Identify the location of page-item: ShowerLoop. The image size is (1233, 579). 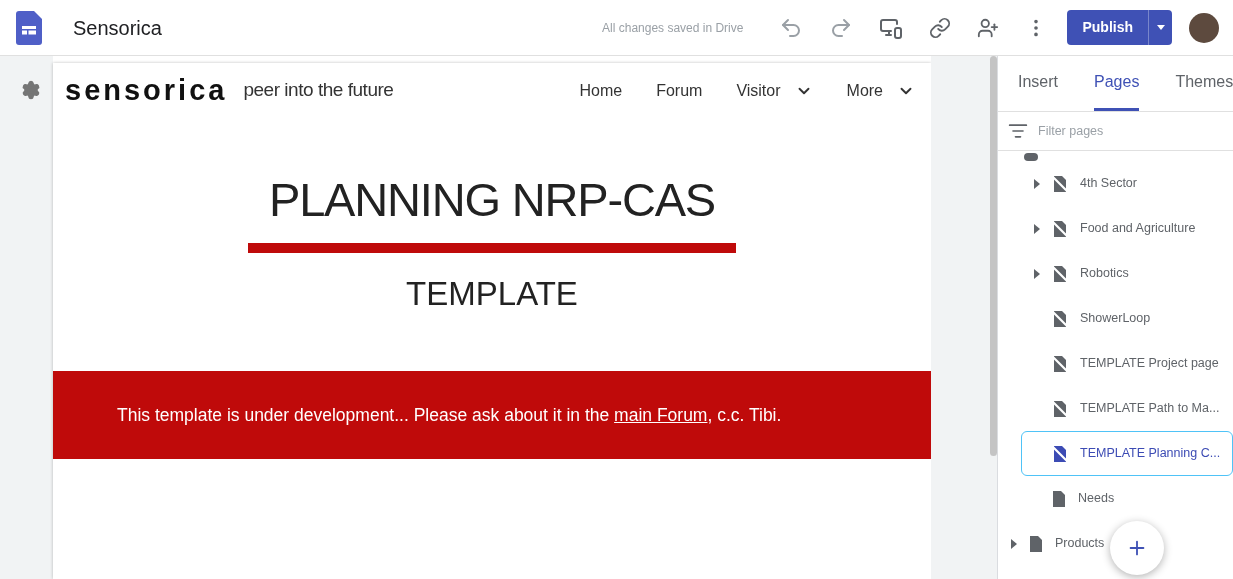
(1127, 318).